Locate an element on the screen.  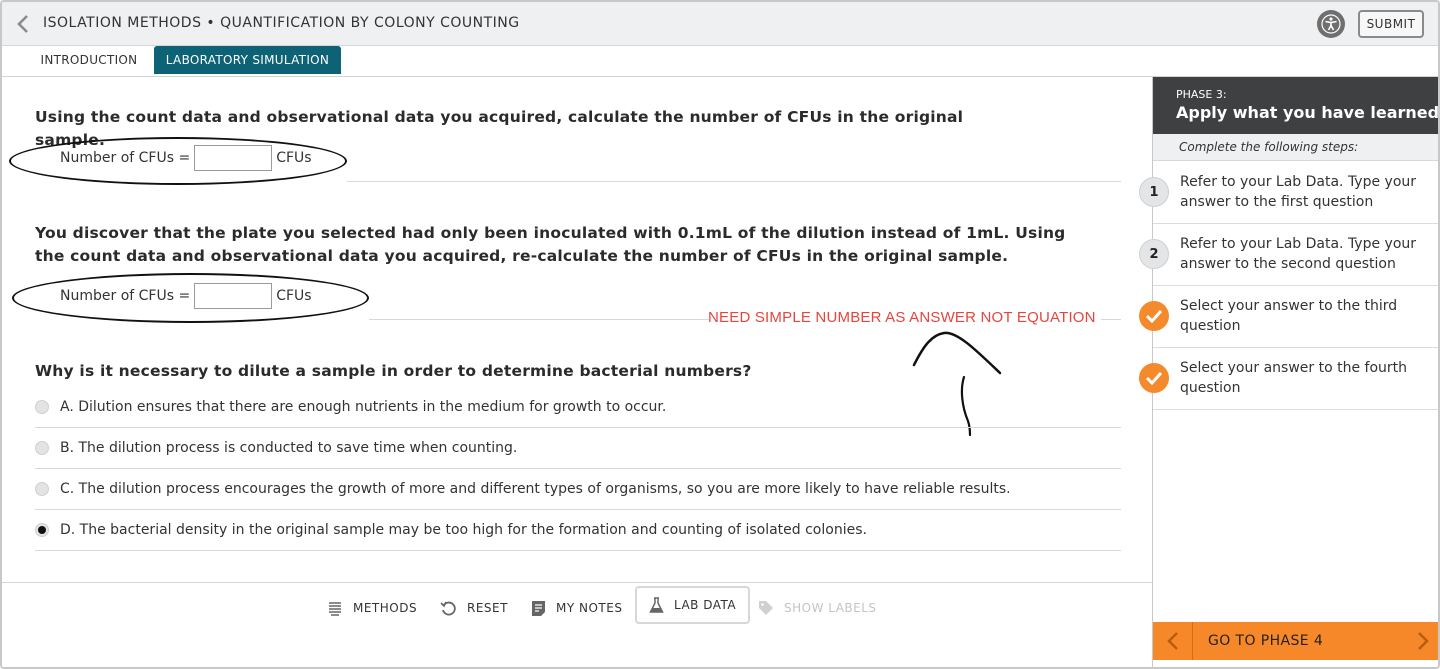
methods-button: METHODS is located at coordinates (372, 608).